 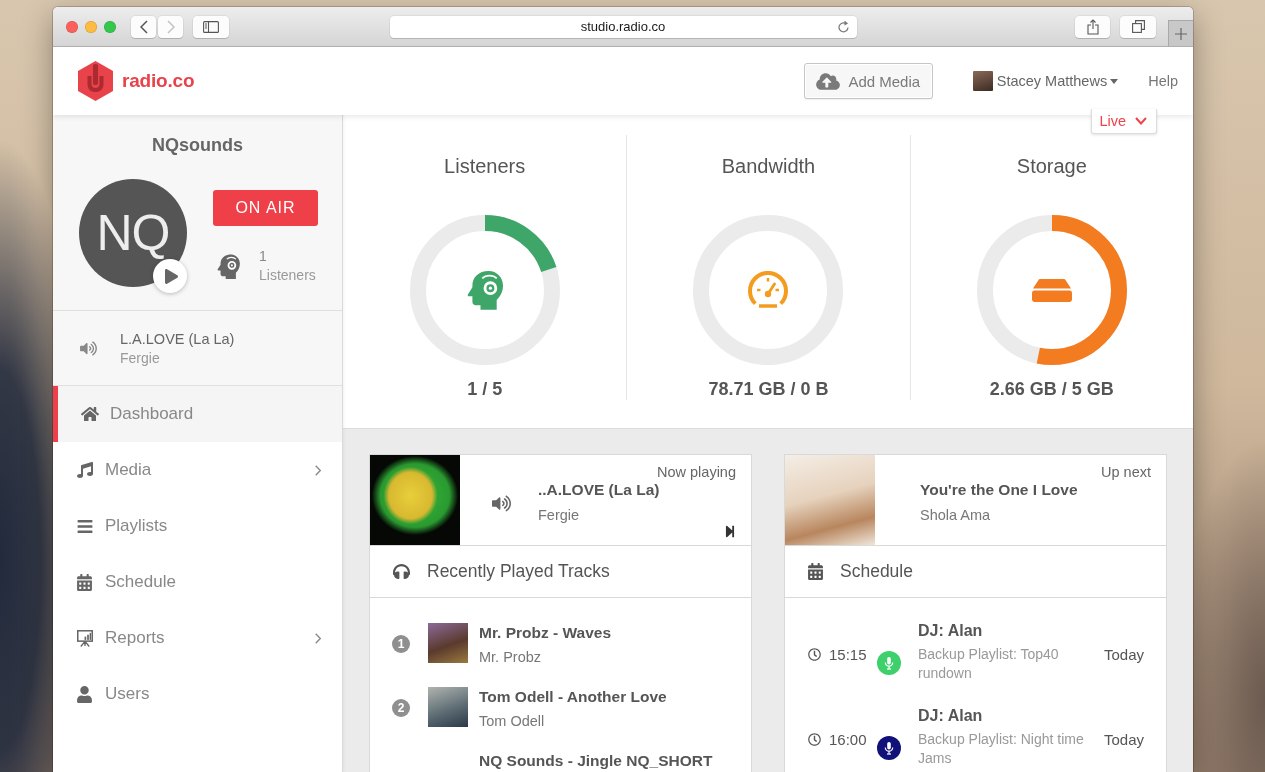 I want to click on user-menu-button: Stacey Matthews, so click(x=1045, y=81).